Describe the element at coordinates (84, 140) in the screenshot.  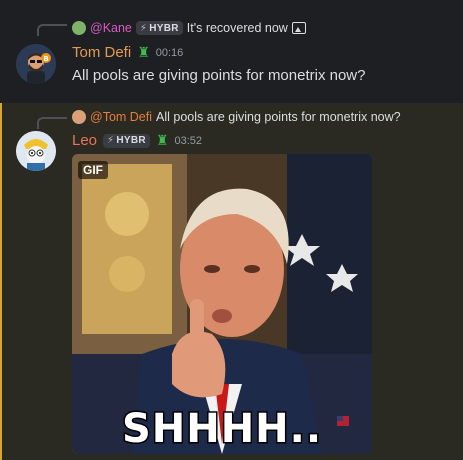
I see `author-name: Leo` at that location.